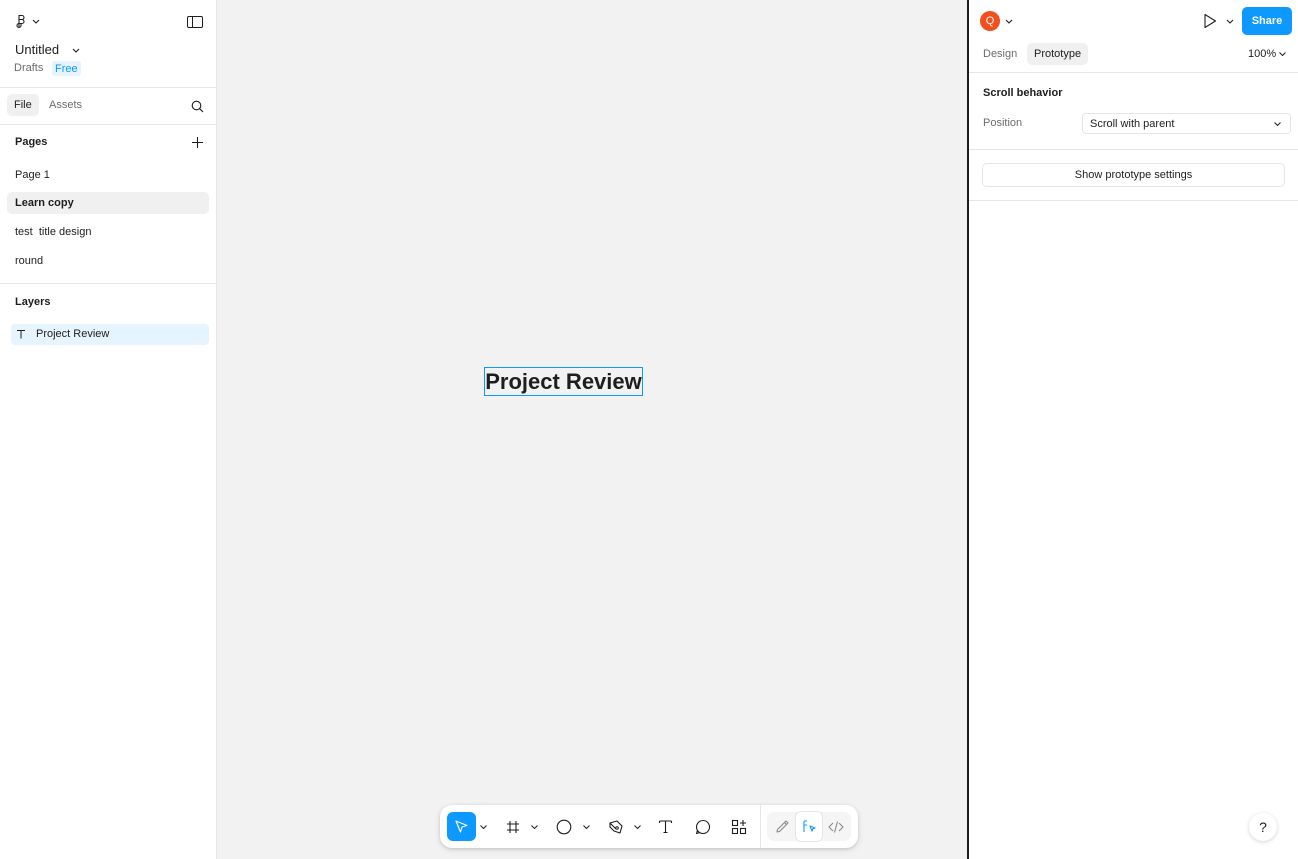 This screenshot has height=859, width=1298. Describe the element at coordinates (1186, 123) in the screenshot. I see `position-select: Scroll with parent` at that location.